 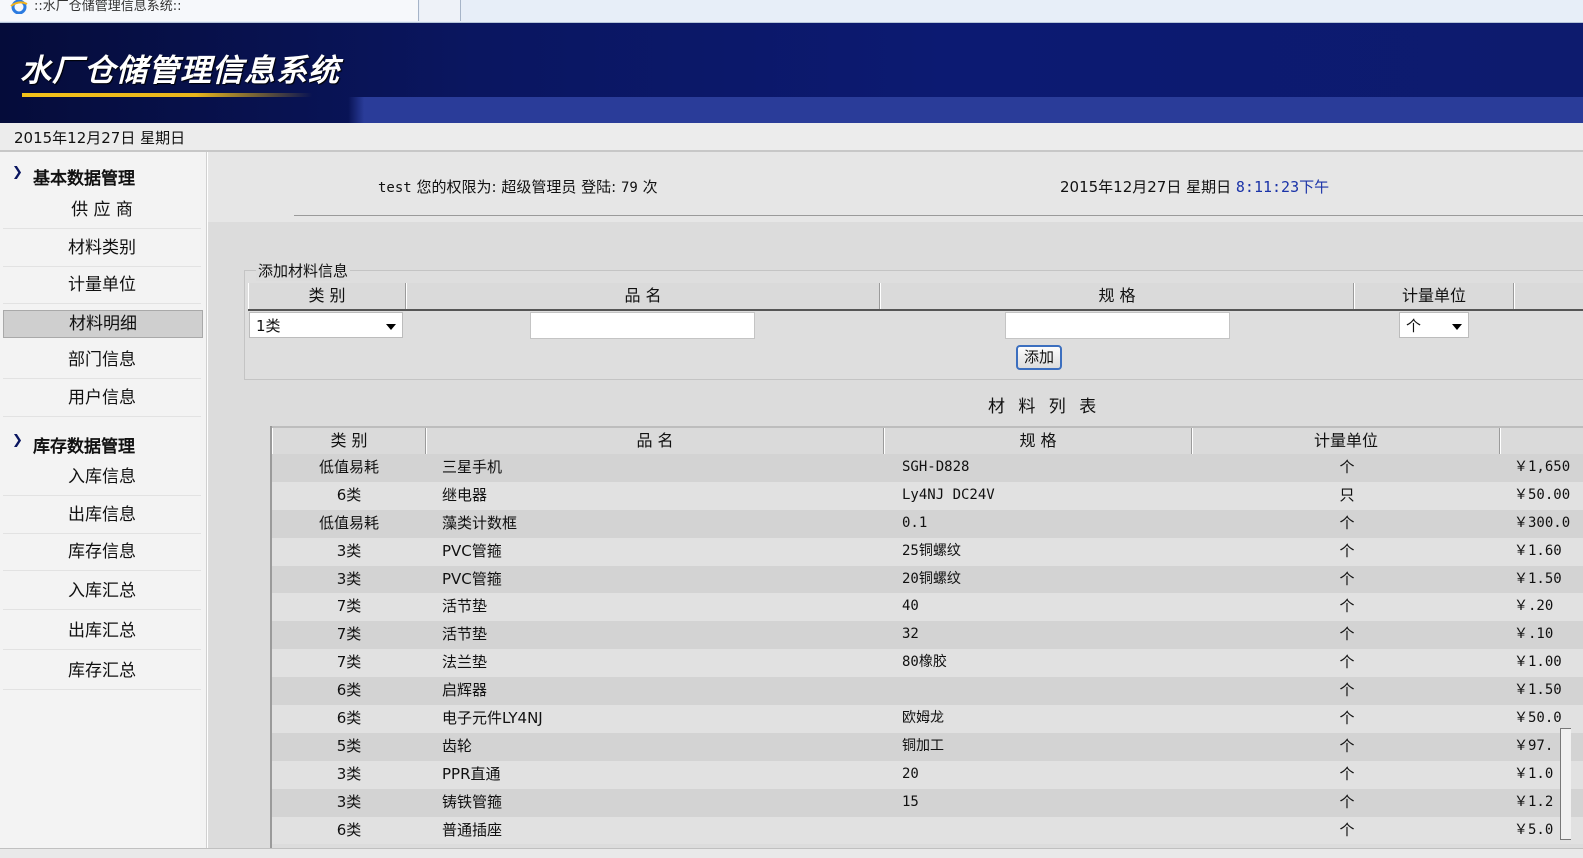 I want to click on cell-spec: 铜加工, so click(x=923, y=745).